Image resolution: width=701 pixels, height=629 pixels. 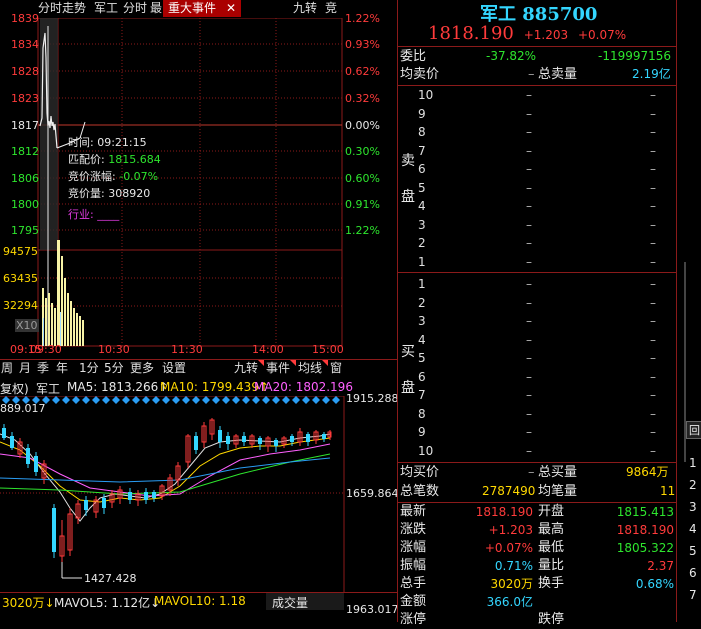 What do you see at coordinates (422, 243) in the screenshot?
I see `order-level-number: 2` at bounding box center [422, 243].